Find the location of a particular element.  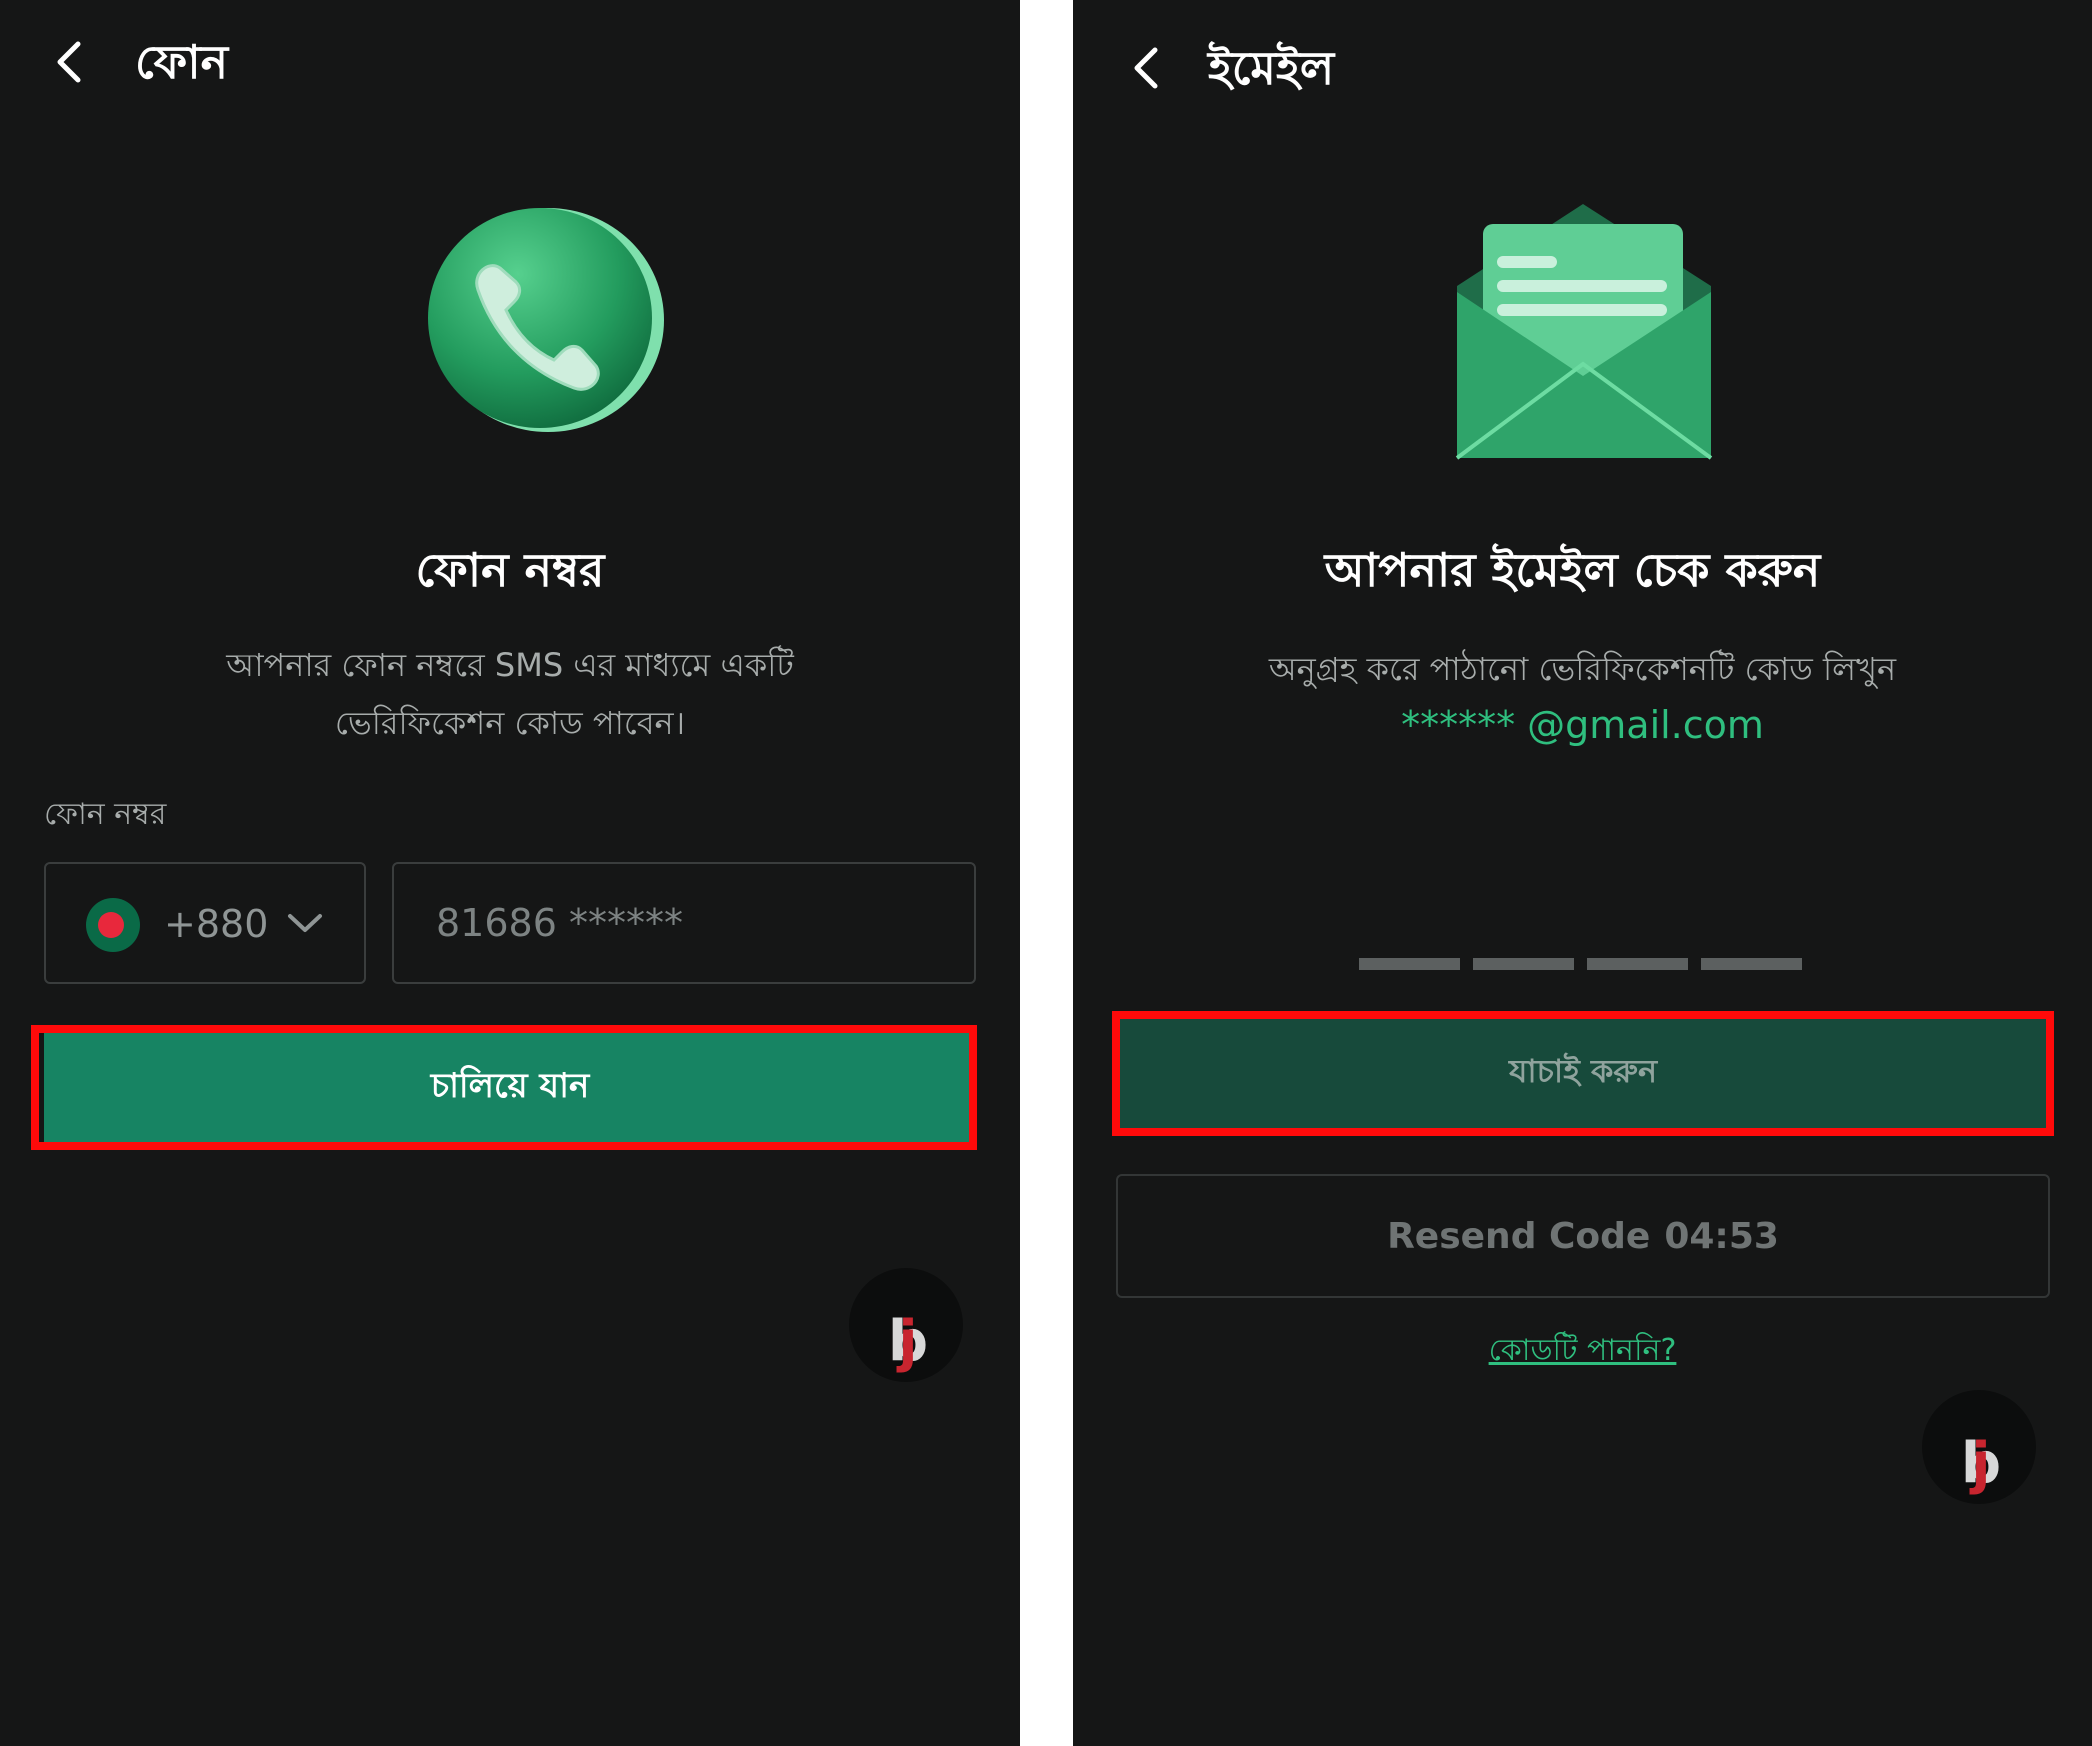

country-code-select: +880 is located at coordinates (205, 923).